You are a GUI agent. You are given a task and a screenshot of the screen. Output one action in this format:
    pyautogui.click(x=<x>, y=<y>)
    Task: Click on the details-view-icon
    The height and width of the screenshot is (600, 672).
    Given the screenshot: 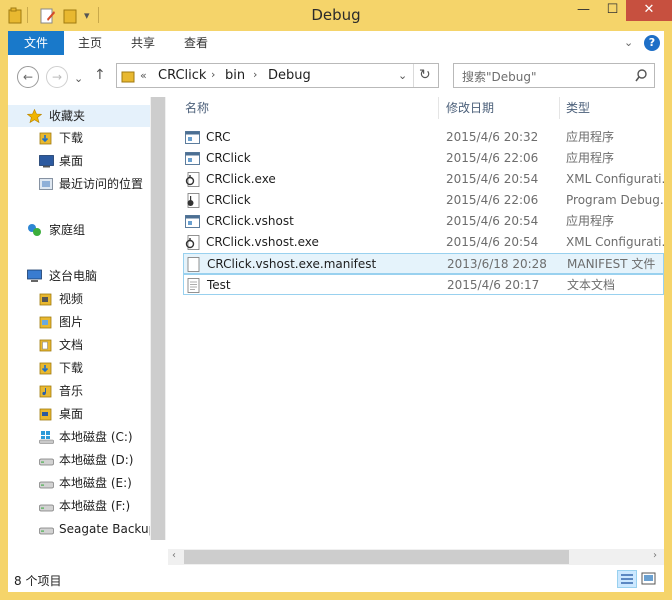 What is the action you would take?
    pyautogui.click(x=627, y=579)
    